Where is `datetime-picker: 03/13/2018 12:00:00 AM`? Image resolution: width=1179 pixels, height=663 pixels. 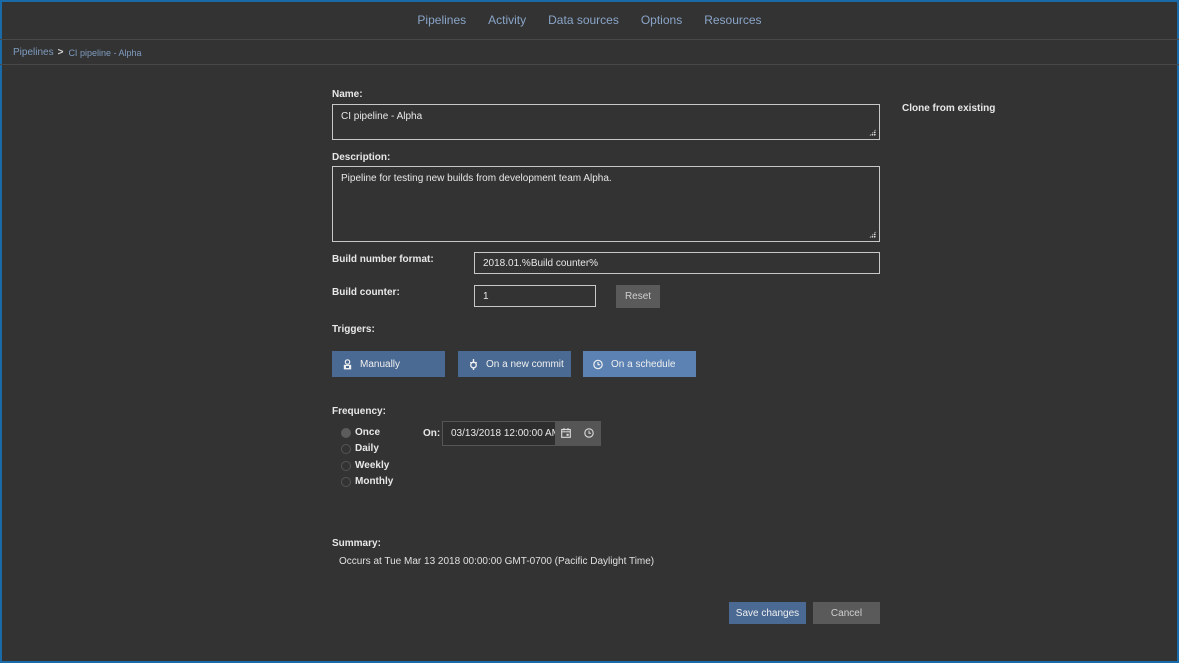 datetime-picker: 03/13/2018 12:00:00 AM is located at coordinates (521, 433).